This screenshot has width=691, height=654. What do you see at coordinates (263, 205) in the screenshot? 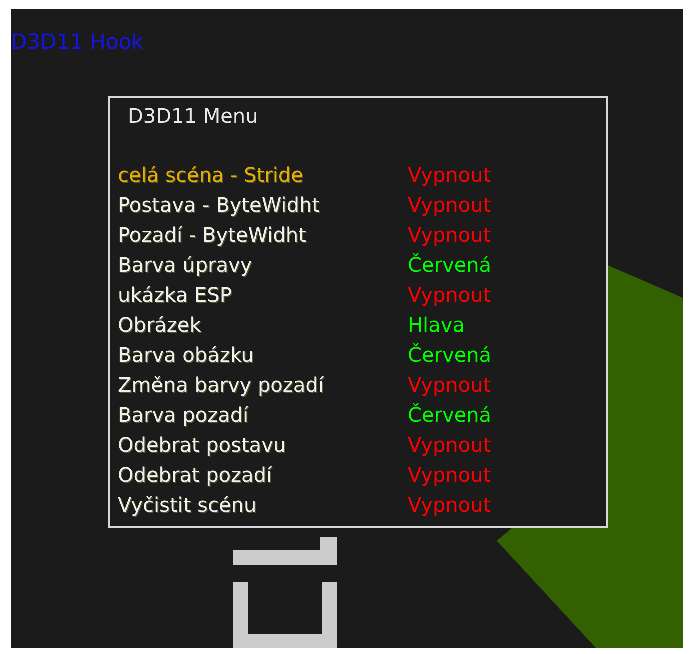
I see `menu-item: Postava - ByteWidht` at bounding box center [263, 205].